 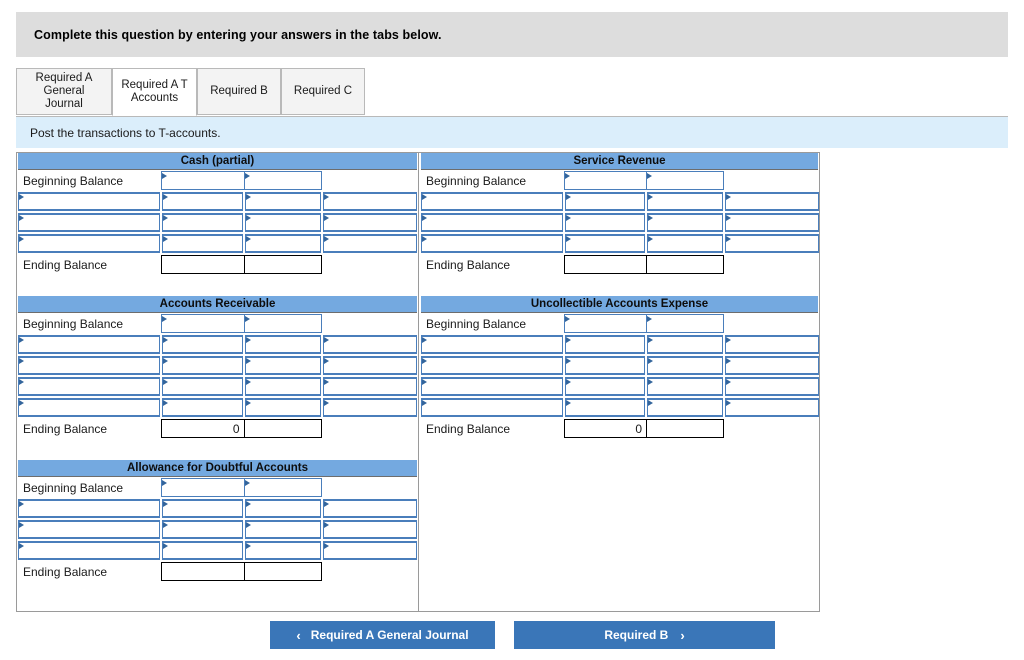 What do you see at coordinates (605, 243) in the screenshot?
I see `sr-entry-3-debit-input` at bounding box center [605, 243].